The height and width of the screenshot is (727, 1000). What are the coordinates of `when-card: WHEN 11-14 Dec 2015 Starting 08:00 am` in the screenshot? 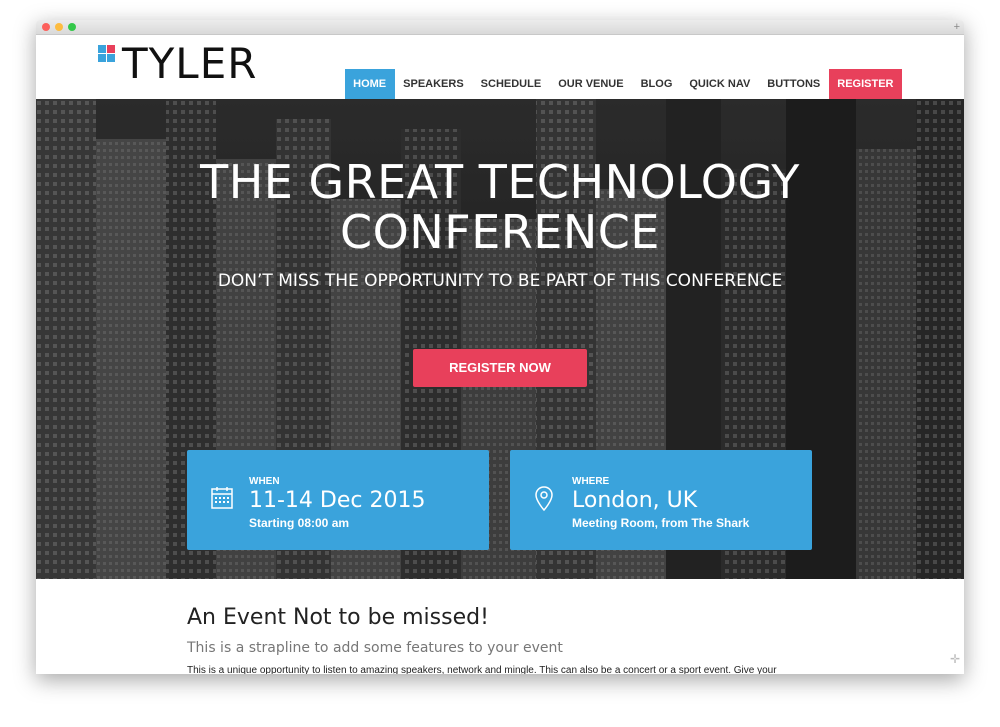 It's located at (338, 500).